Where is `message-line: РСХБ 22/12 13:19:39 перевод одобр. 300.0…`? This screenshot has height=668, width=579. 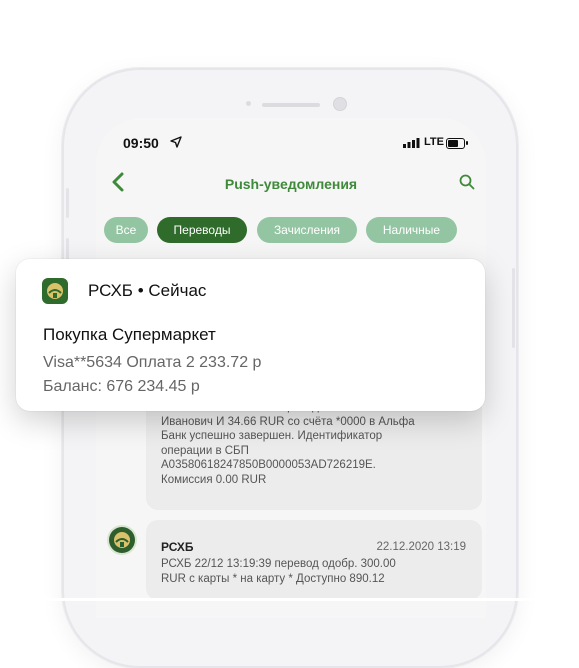
message-line: РСХБ 22/12 13:19:39 перевод одобр. 300.0… is located at coordinates (278, 564).